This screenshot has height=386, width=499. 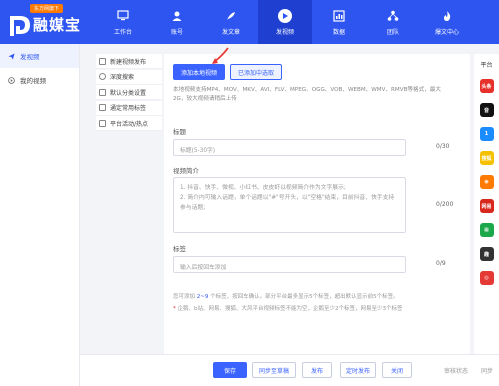 I want to click on brand-name: 融媒宝, so click(x=57, y=25).